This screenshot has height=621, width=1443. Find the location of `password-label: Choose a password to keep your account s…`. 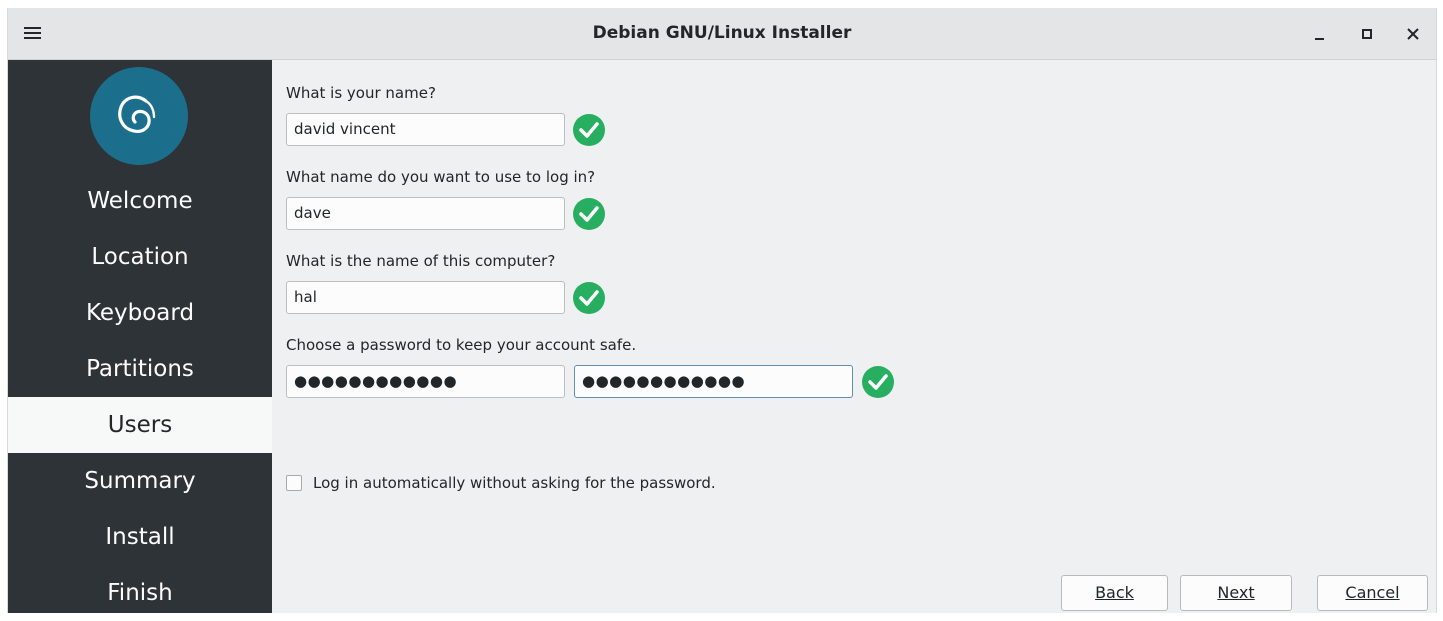

password-label: Choose a password to keep your account s… is located at coordinates (461, 345).